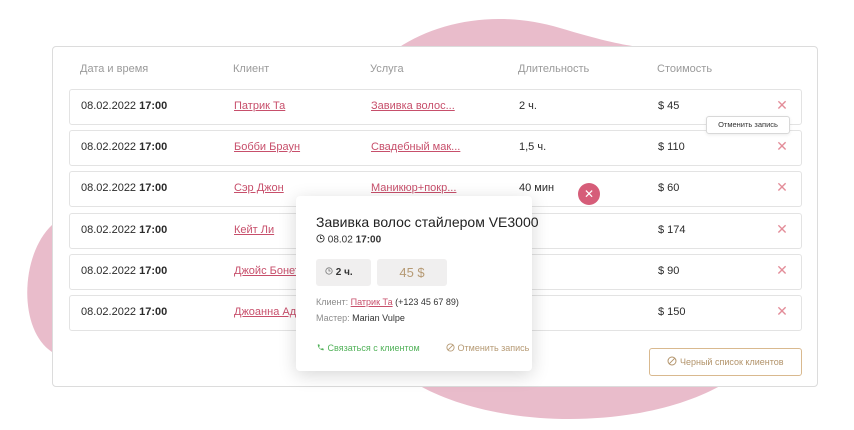 Image resolution: width=854 pixels, height=430 pixels. Describe the element at coordinates (669, 106) in the screenshot. I see `row-price: $ 45` at that location.